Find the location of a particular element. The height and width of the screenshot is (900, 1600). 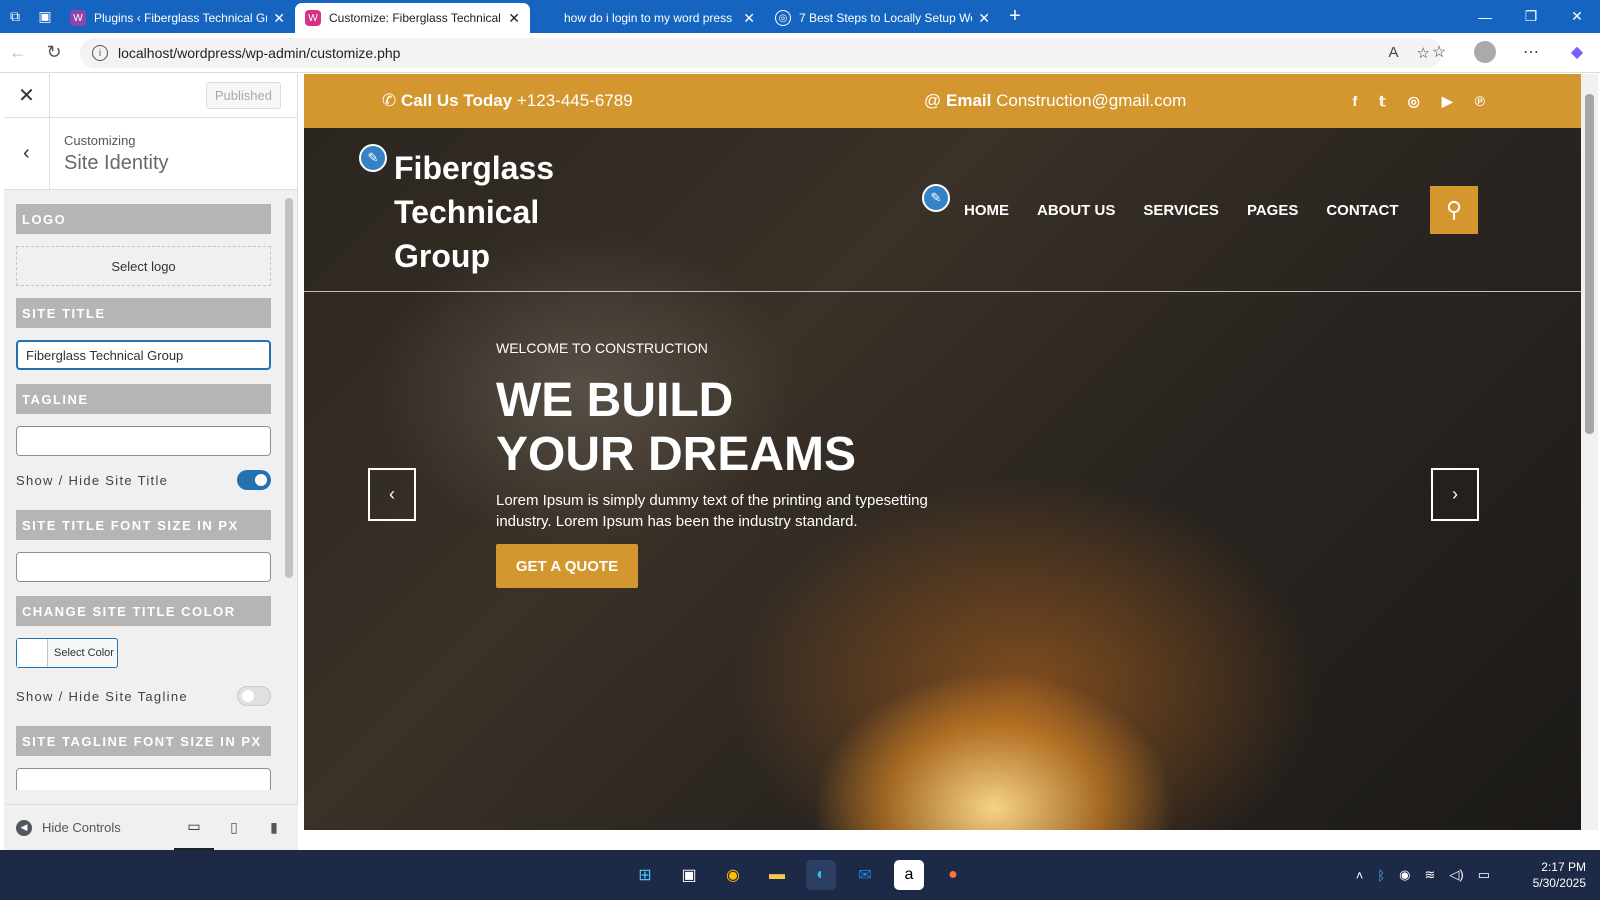

outlook-icon: ✉ is located at coordinates (865, 875).